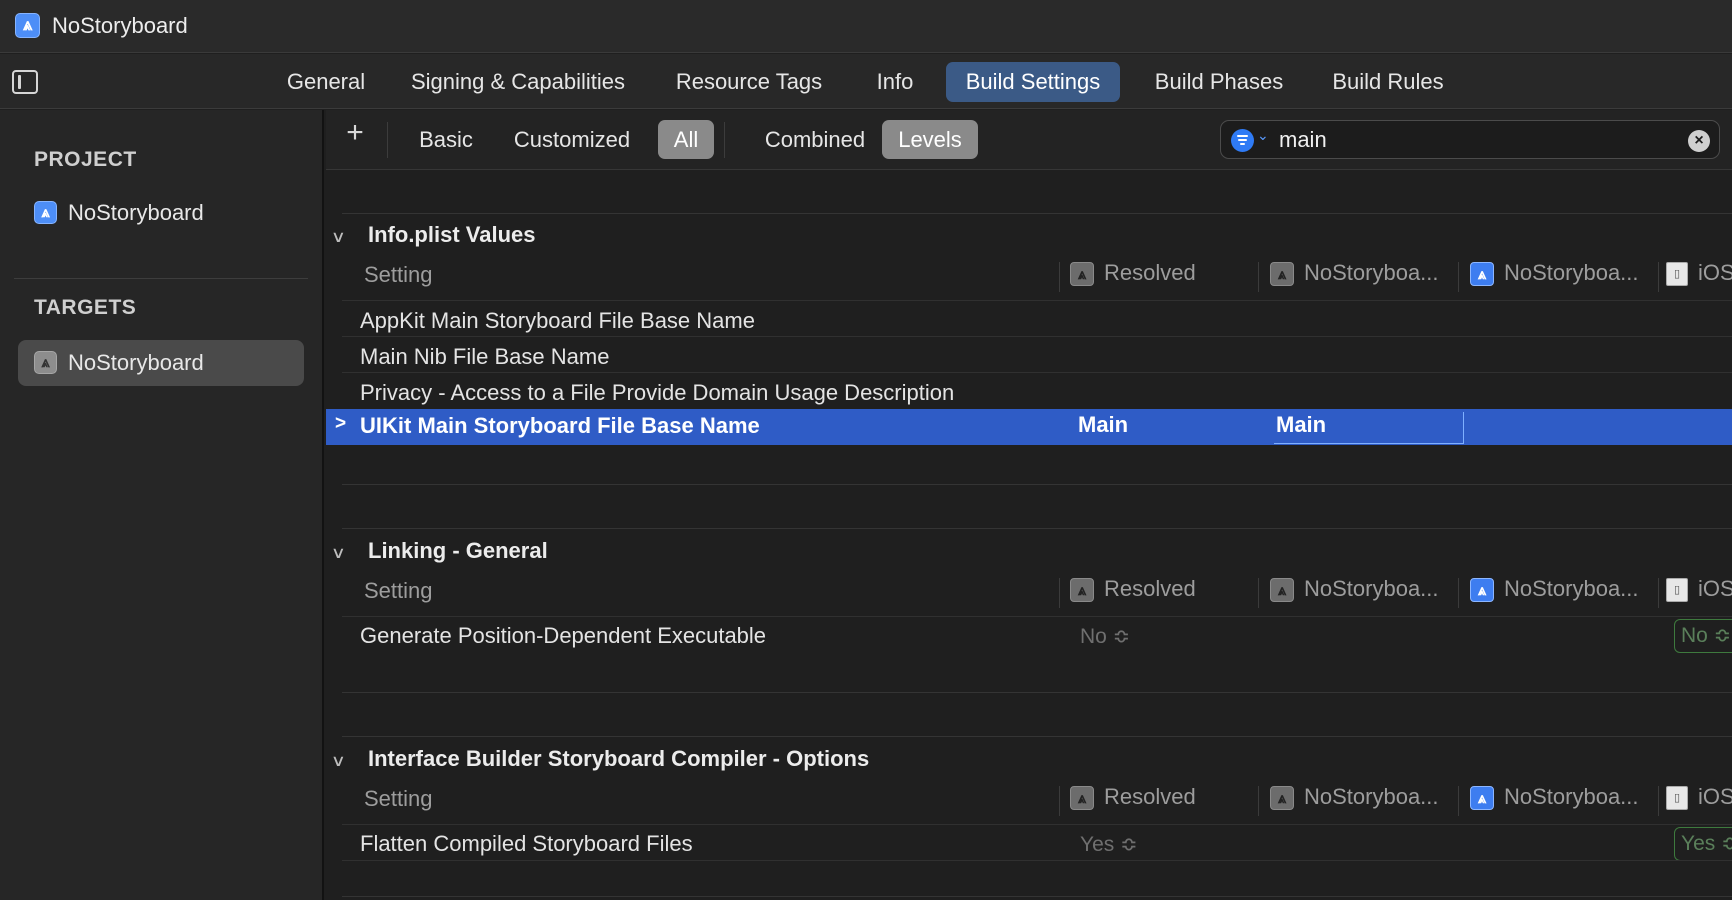 The width and height of the screenshot is (1732, 900). What do you see at coordinates (1263, 135) in the screenshot?
I see `chevron-down-icon: ⌄` at bounding box center [1263, 135].